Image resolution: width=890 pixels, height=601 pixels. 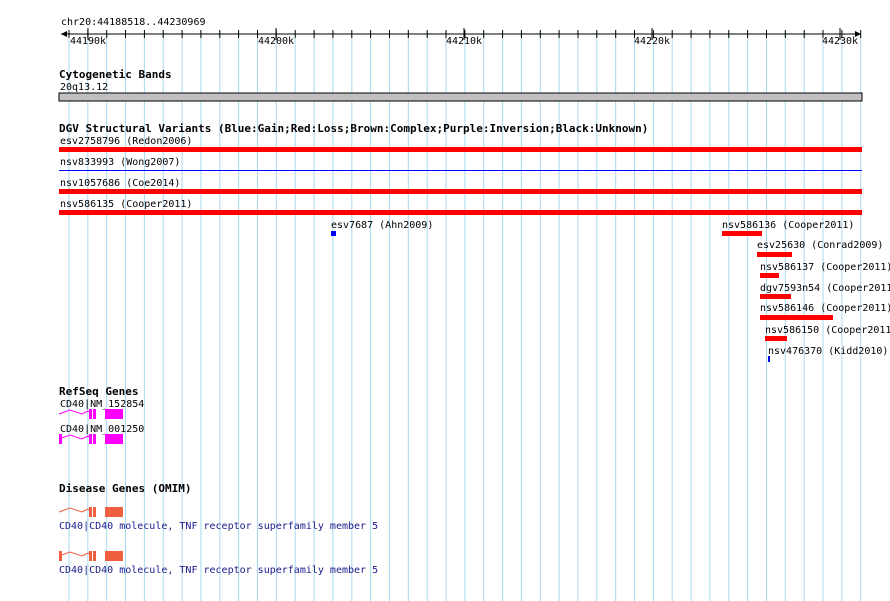 What do you see at coordinates (652, 41) in the screenshot?
I see `ruler-tick-label: 44220k` at bounding box center [652, 41].